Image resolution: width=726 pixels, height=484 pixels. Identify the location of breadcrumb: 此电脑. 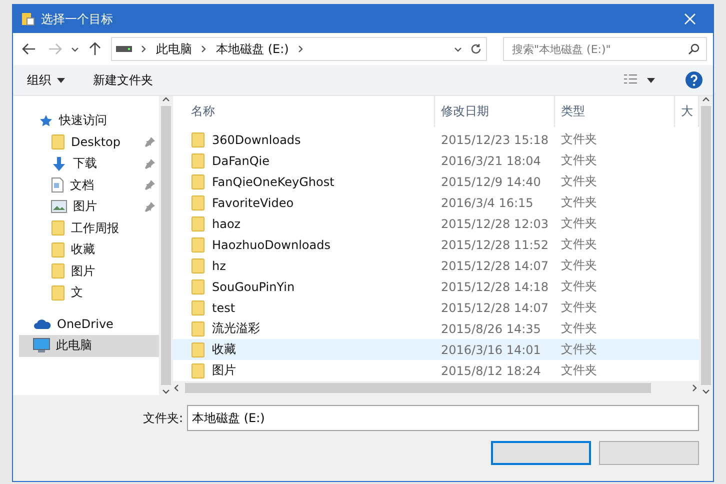
(174, 49).